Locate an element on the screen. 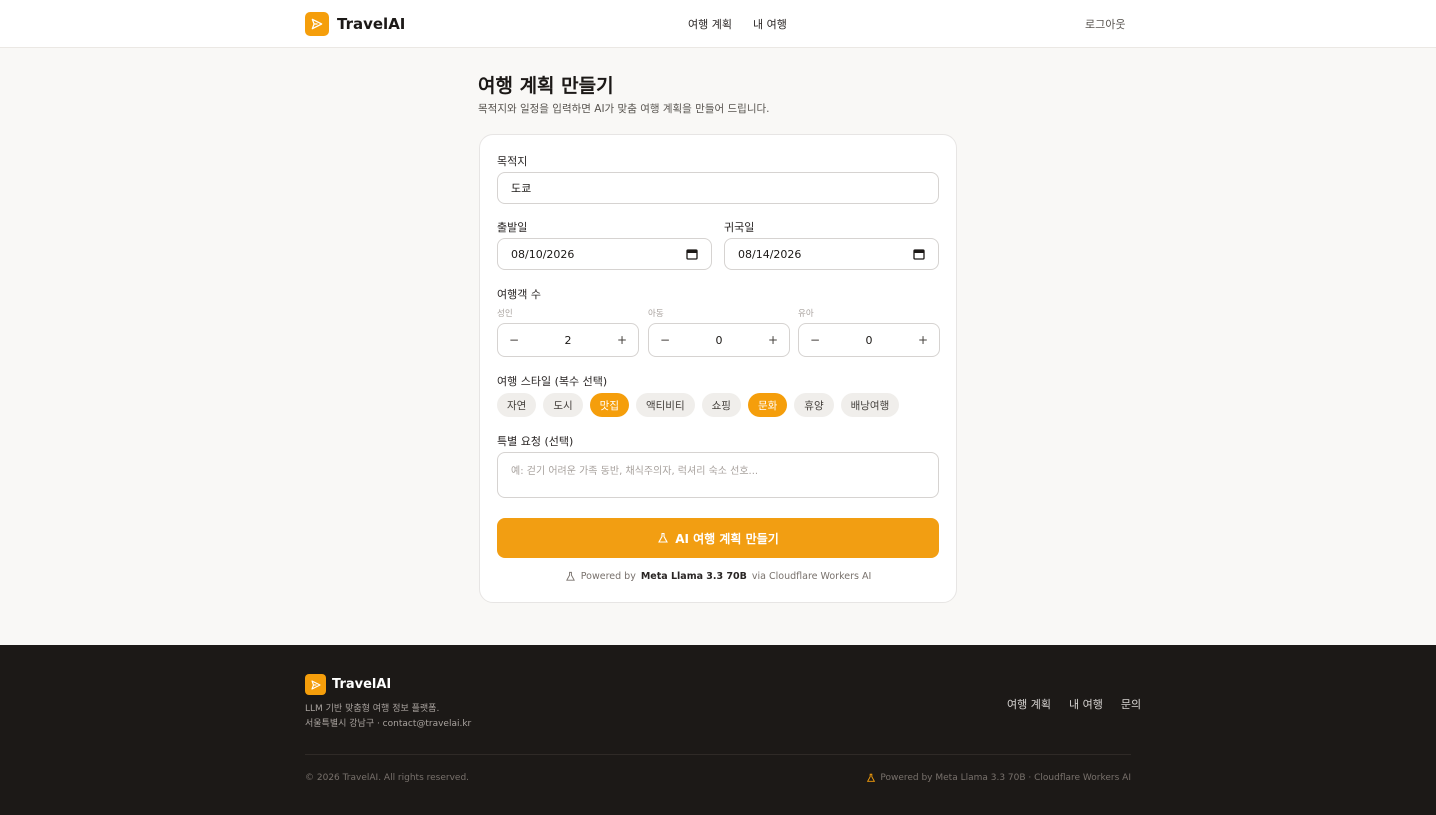 The image size is (1436, 815). footer-nav-contact: 문의 is located at coordinates (1131, 704).